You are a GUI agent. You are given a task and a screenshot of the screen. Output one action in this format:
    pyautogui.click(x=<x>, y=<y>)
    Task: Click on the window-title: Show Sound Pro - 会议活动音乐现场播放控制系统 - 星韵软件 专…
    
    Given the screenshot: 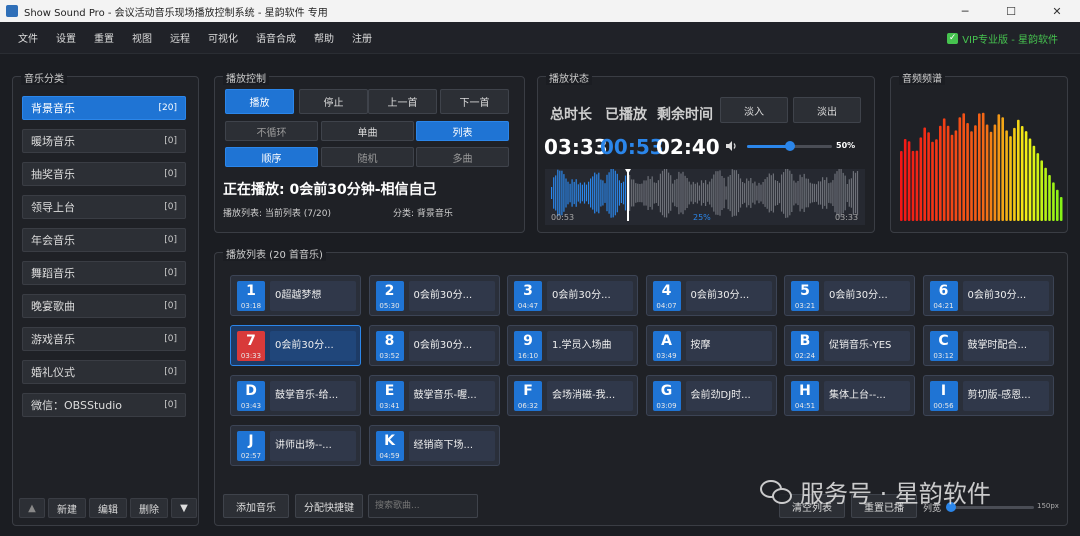 What is the action you would take?
    pyautogui.click(x=176, y=13)
    